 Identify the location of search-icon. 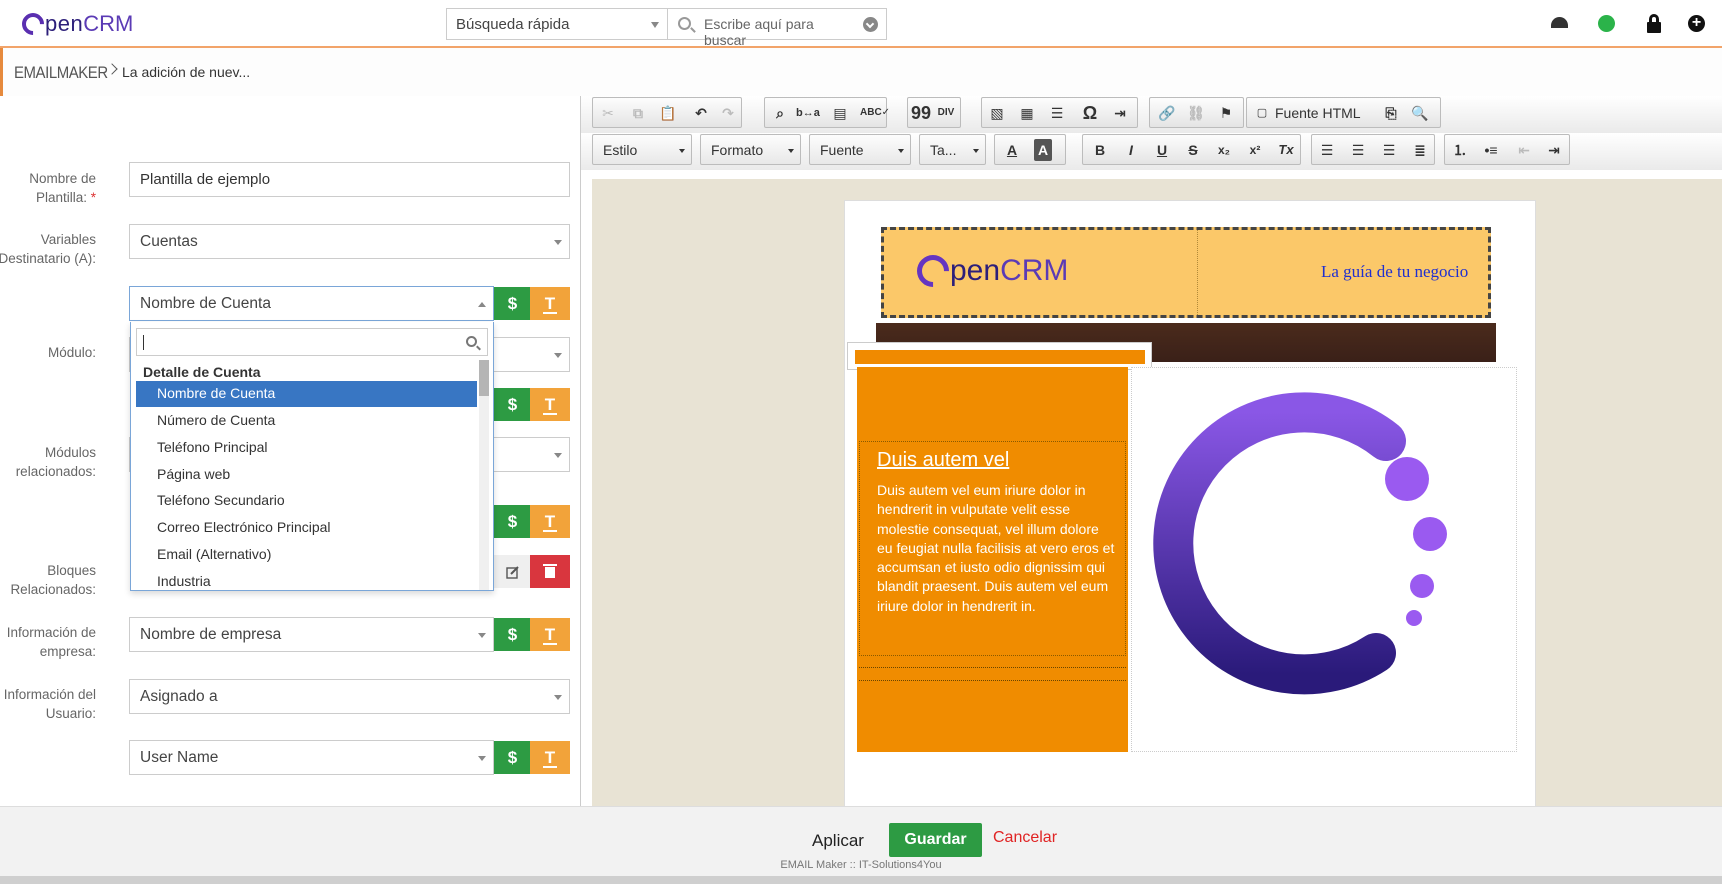
(684, 23).